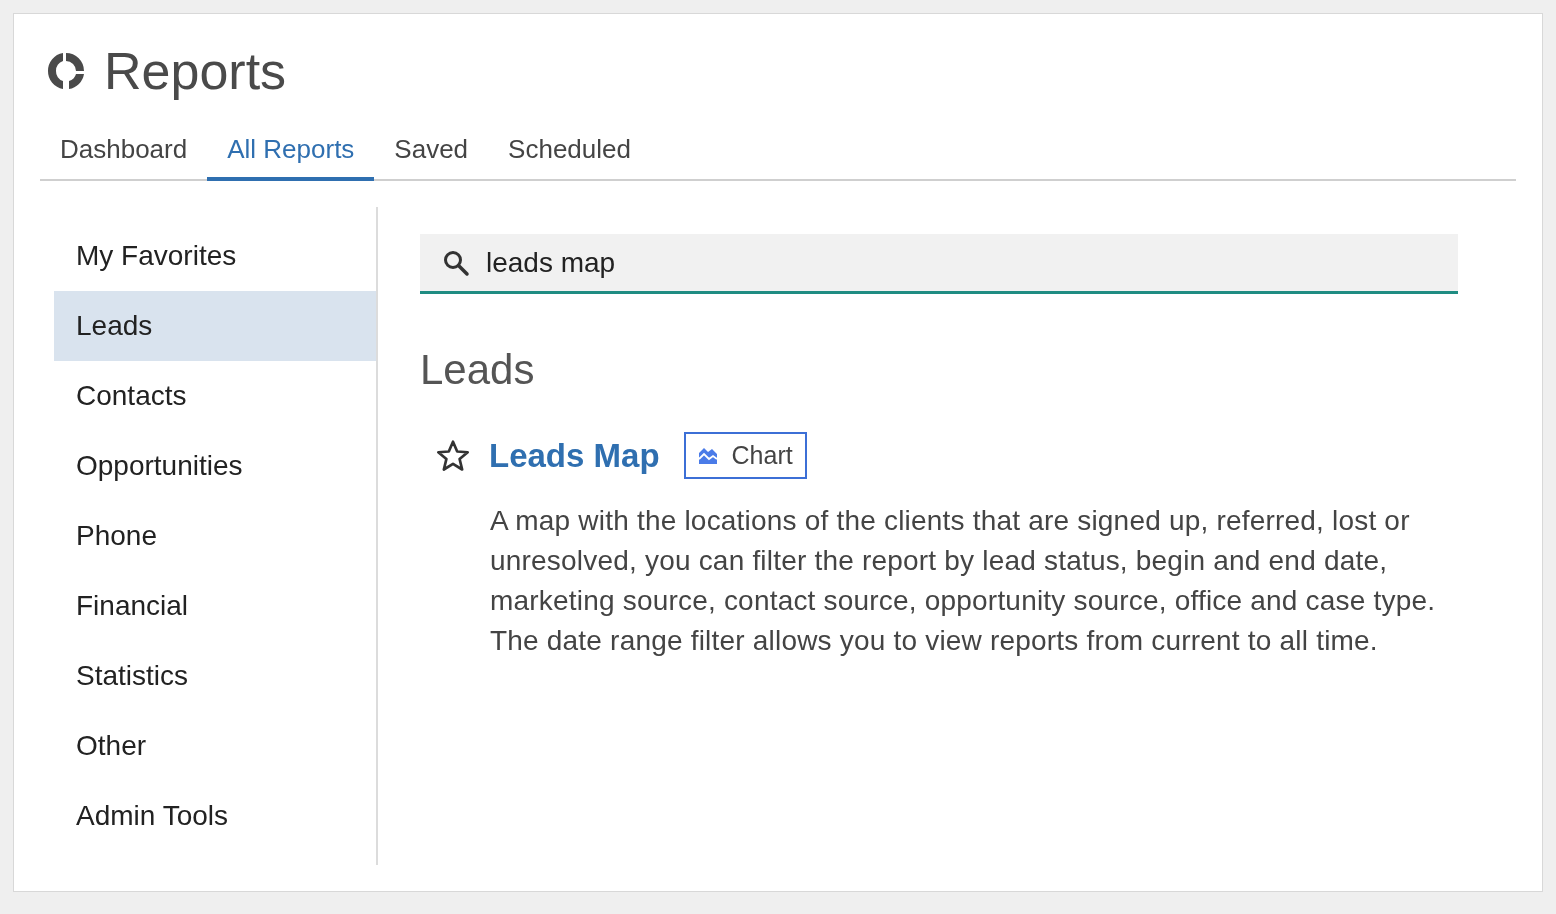 The image size is (1556, 914). Describe the element at coordinates (215, 606) in the screenshot. I see `sidebar-item: Financial` at that location.